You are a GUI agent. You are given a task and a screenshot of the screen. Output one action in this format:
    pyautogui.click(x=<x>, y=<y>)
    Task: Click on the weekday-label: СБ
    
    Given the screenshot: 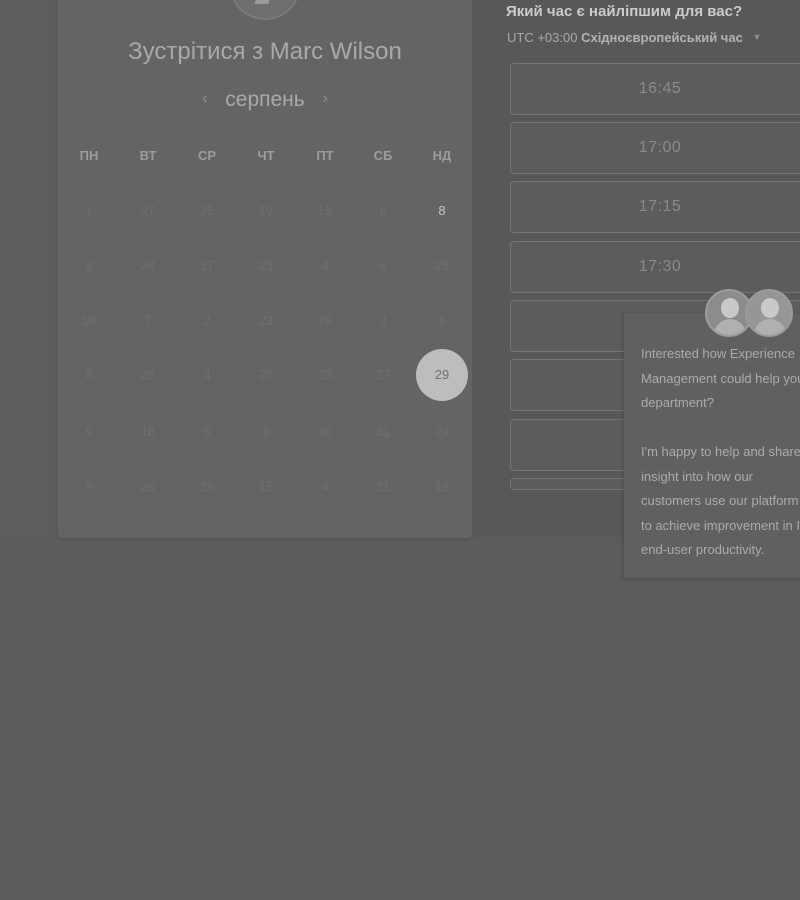 What is the action you would take?
    pyautogui.click(x=383, y=155)
    